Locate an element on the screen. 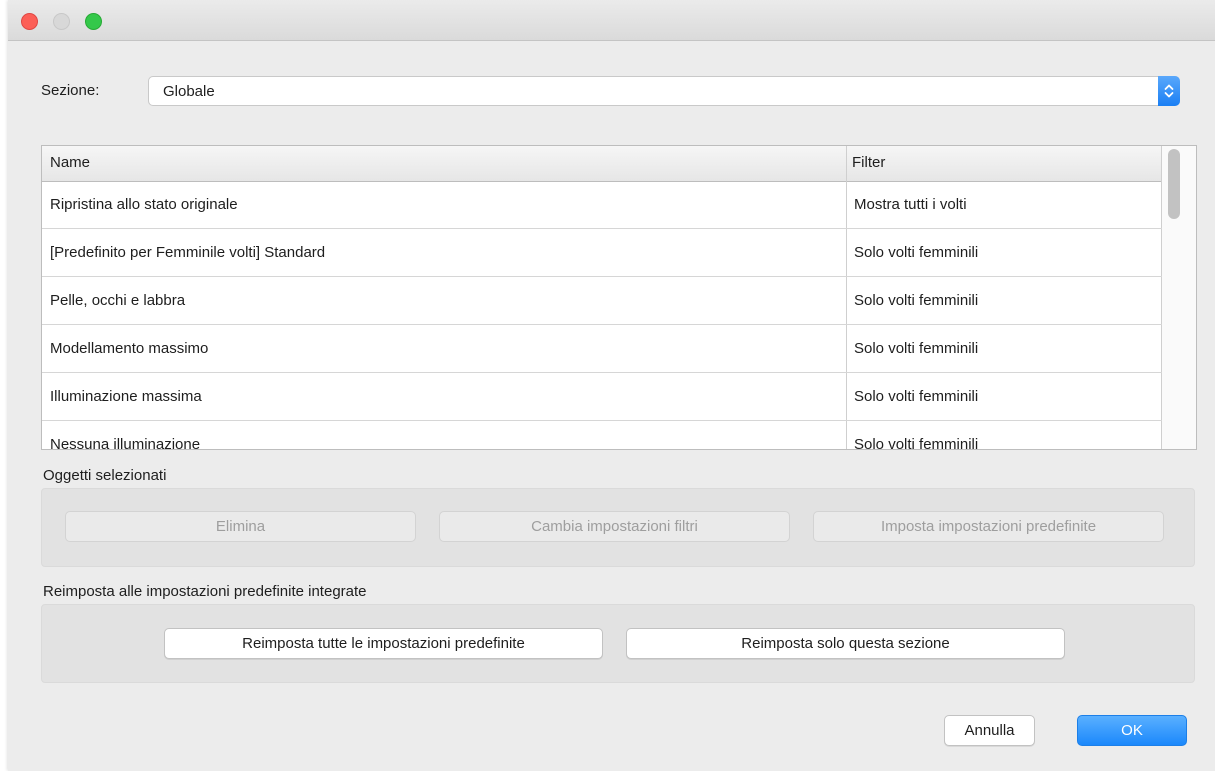  row-name: Modellamento massimo is located at coordinates (129, 348).